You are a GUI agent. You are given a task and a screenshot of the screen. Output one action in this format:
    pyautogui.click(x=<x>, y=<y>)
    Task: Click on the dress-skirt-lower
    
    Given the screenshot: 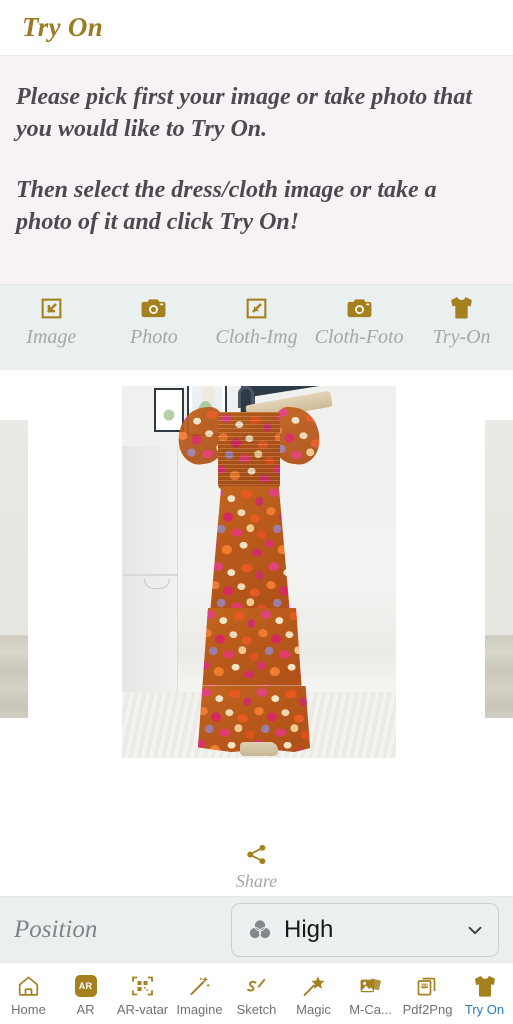 What is the action you would take?
    pyautogui.click(x=252, y=651)
    